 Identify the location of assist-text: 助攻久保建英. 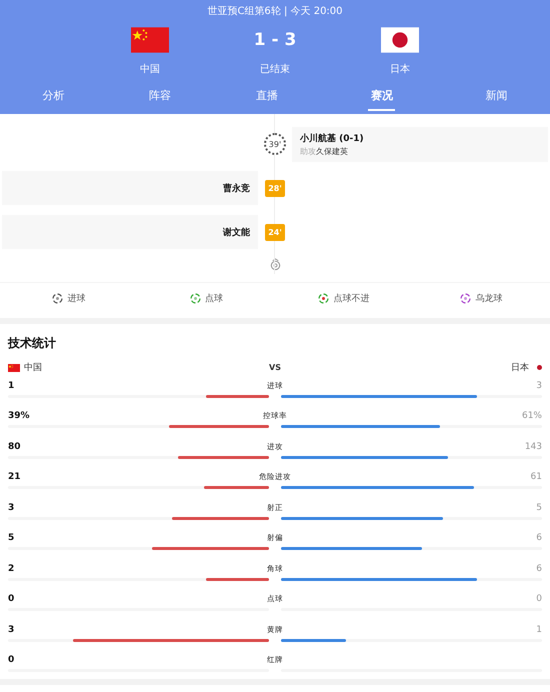
(324, 151).